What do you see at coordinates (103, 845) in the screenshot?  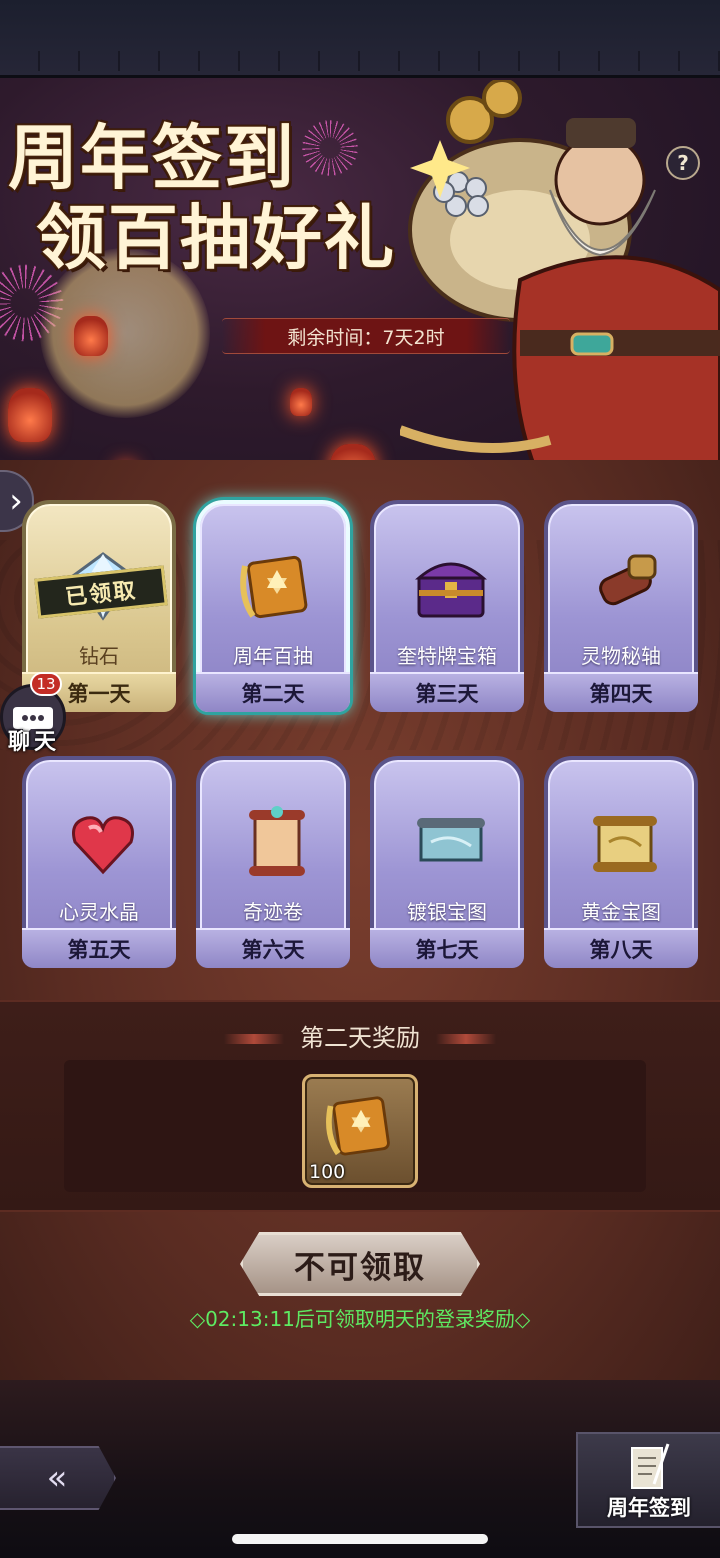 I see `heart-crystal-icon` at bounding box center [103, 845].